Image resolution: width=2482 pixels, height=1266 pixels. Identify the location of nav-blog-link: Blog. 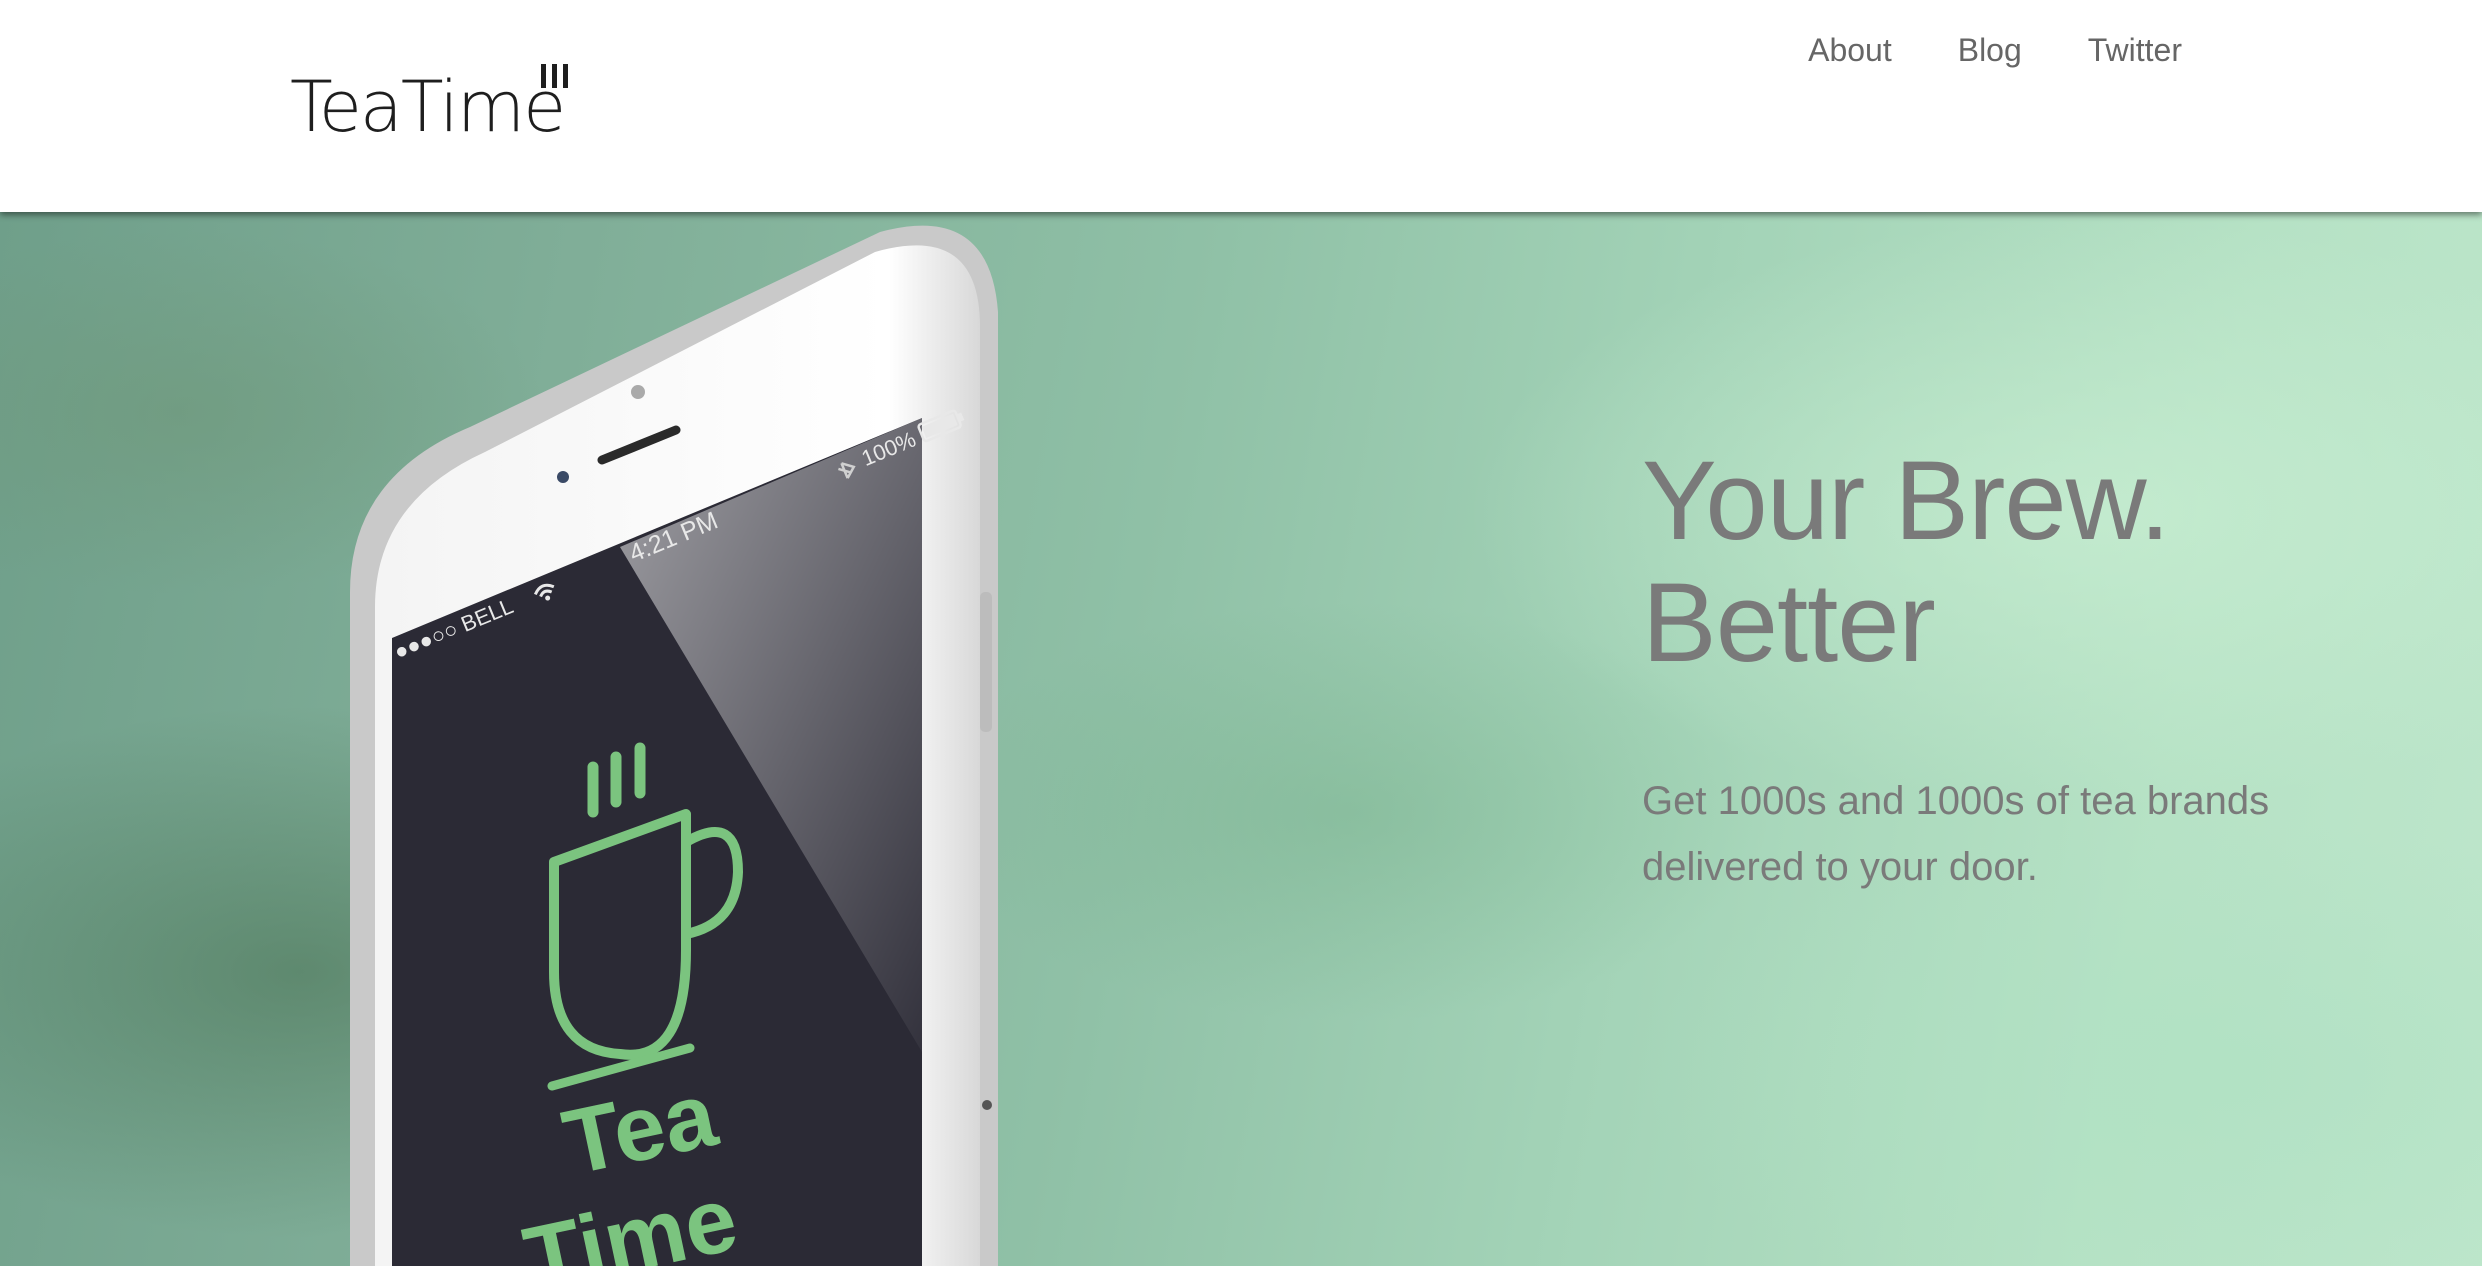
(1990, 50).